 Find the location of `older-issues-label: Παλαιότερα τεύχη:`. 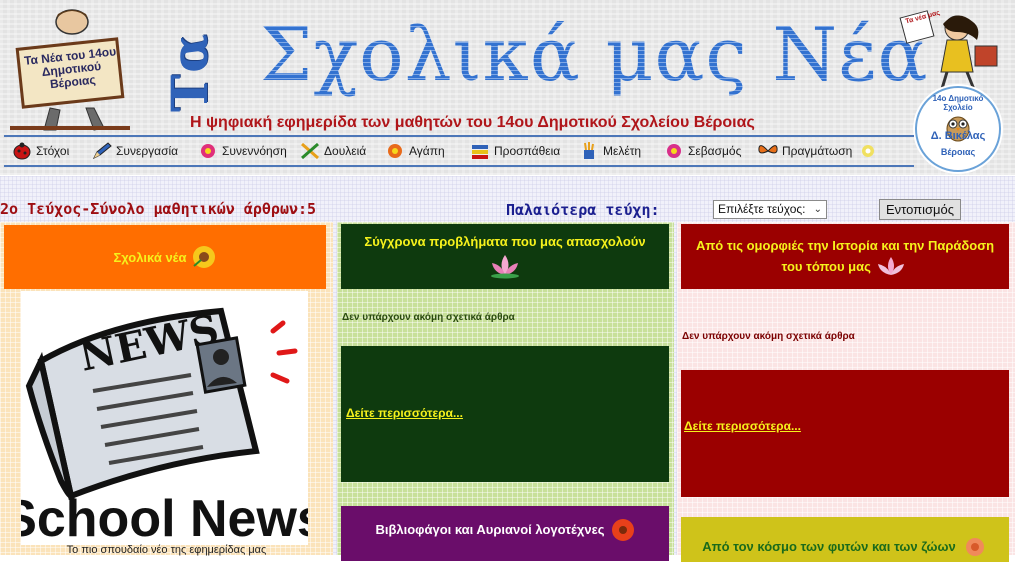

older-issues-label: Παλαιότερα τεύχη: is located at coordinates (583, 210).